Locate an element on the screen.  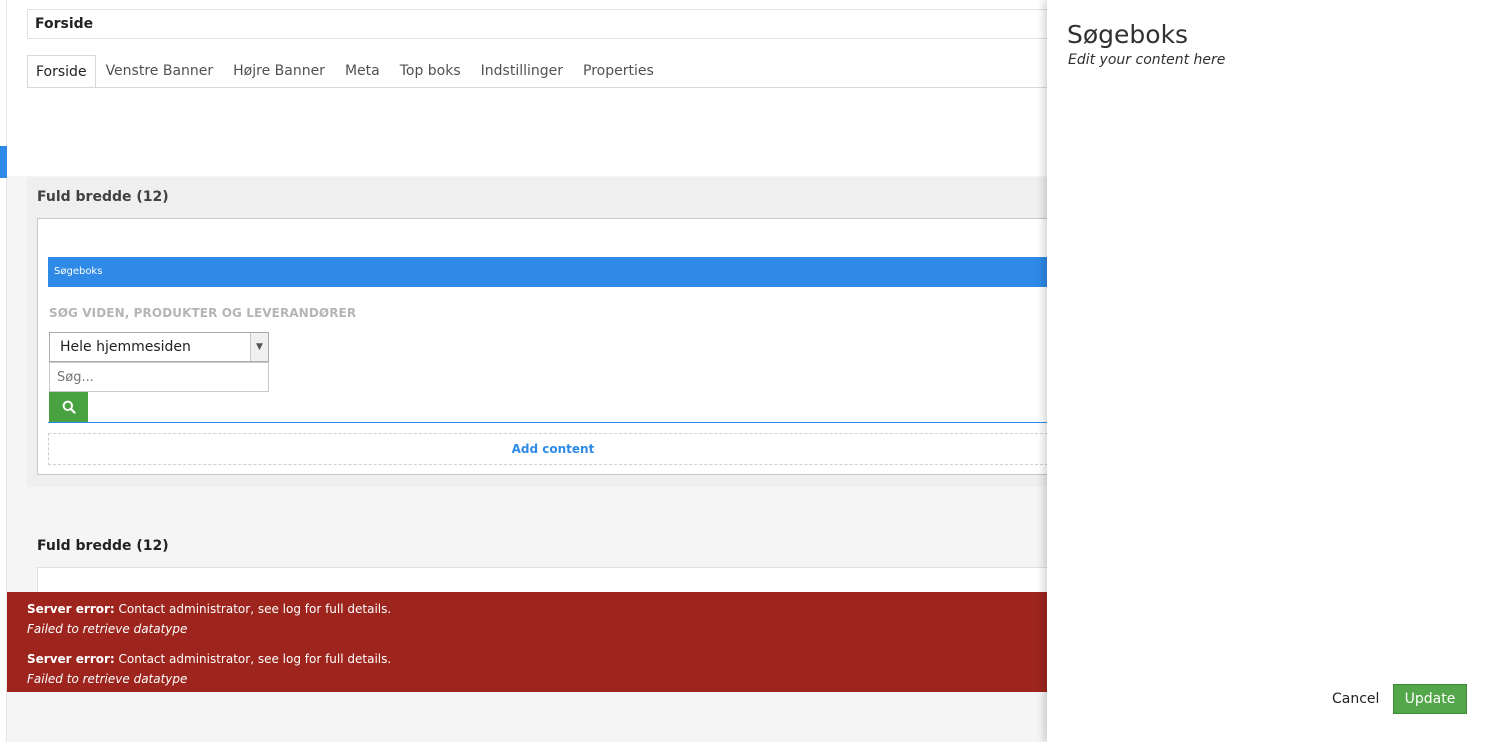
tab-hojre-banner: Højre Banner is located at coordinates (279, 71).